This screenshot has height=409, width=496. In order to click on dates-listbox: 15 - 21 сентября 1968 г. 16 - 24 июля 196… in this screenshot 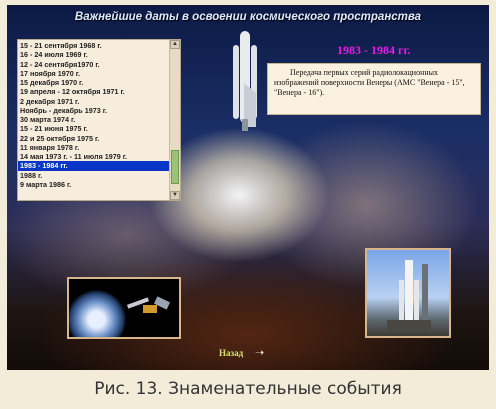, I will do `click(99, 120)`.